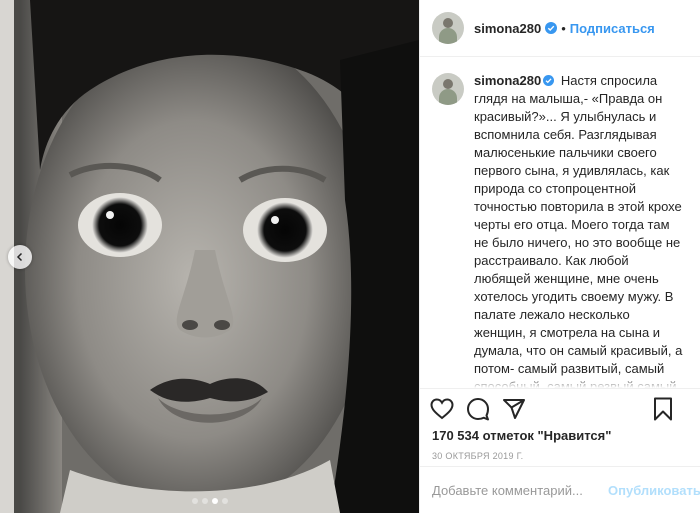 This screenshot has height=513, width=700. I want to click on carousel-dot-active, so click(214, 501).